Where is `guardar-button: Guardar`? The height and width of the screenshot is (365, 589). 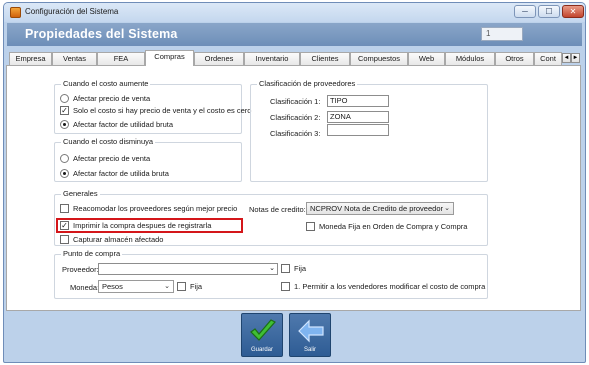 guardar-button: Guardar is located at coordinates (262, 335).